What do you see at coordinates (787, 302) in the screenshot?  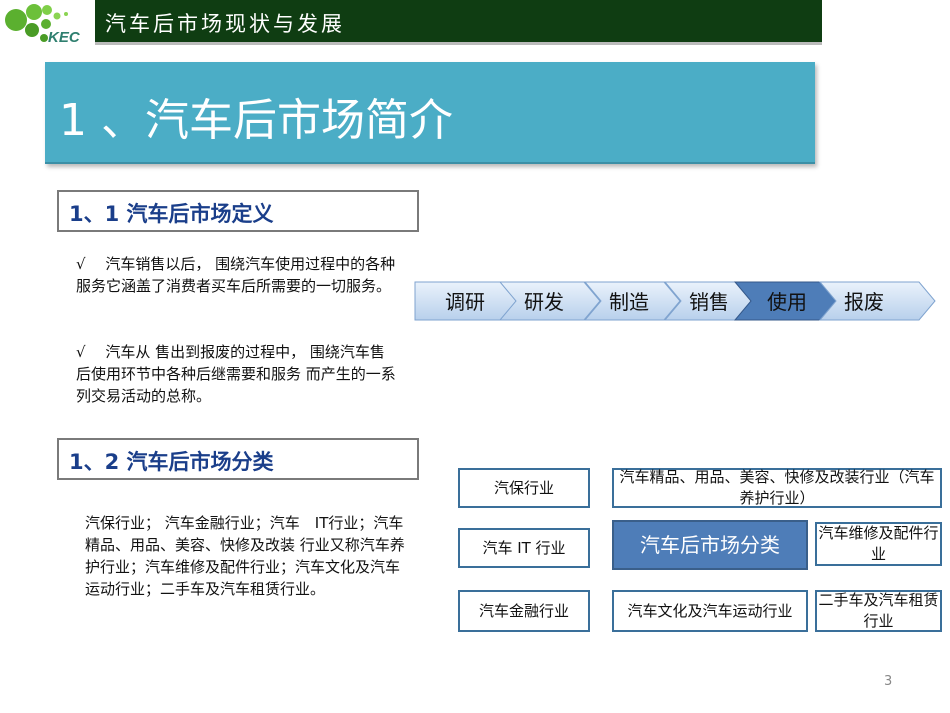 I see `process-step-label: 使用` at bounding box center [787, 302].